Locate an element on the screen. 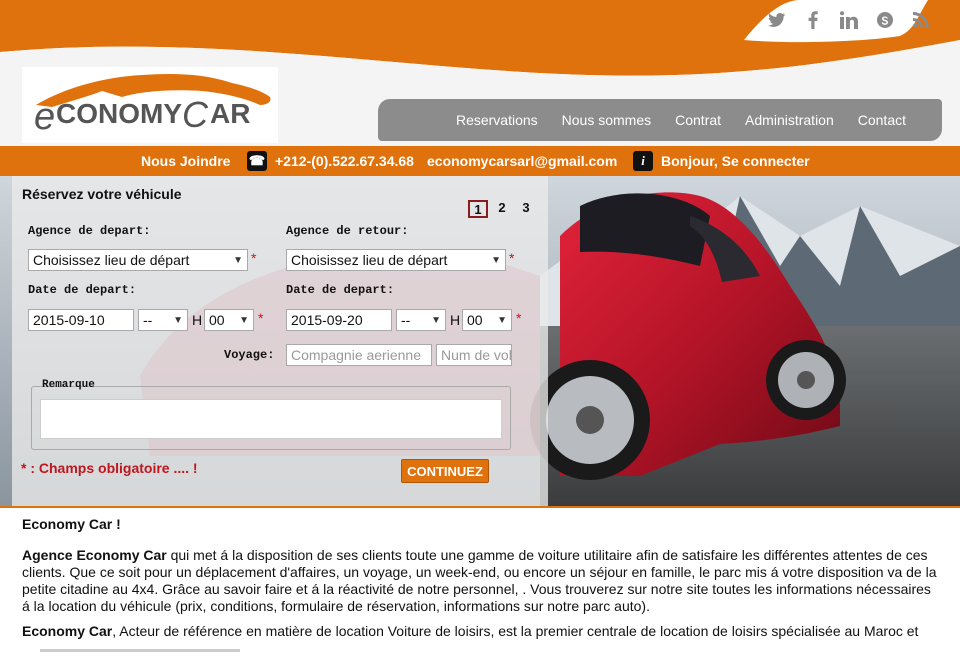 The image size is (960, 652). login-group: i Bonjour, Se connecter is located at coordinates (721, 161).